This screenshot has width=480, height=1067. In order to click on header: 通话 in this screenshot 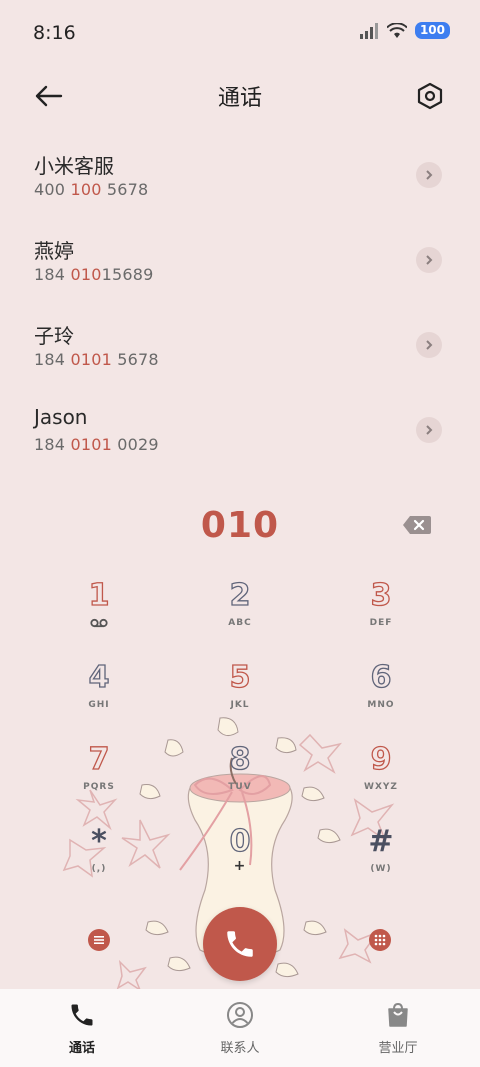, I will do `click(240, 96)`.